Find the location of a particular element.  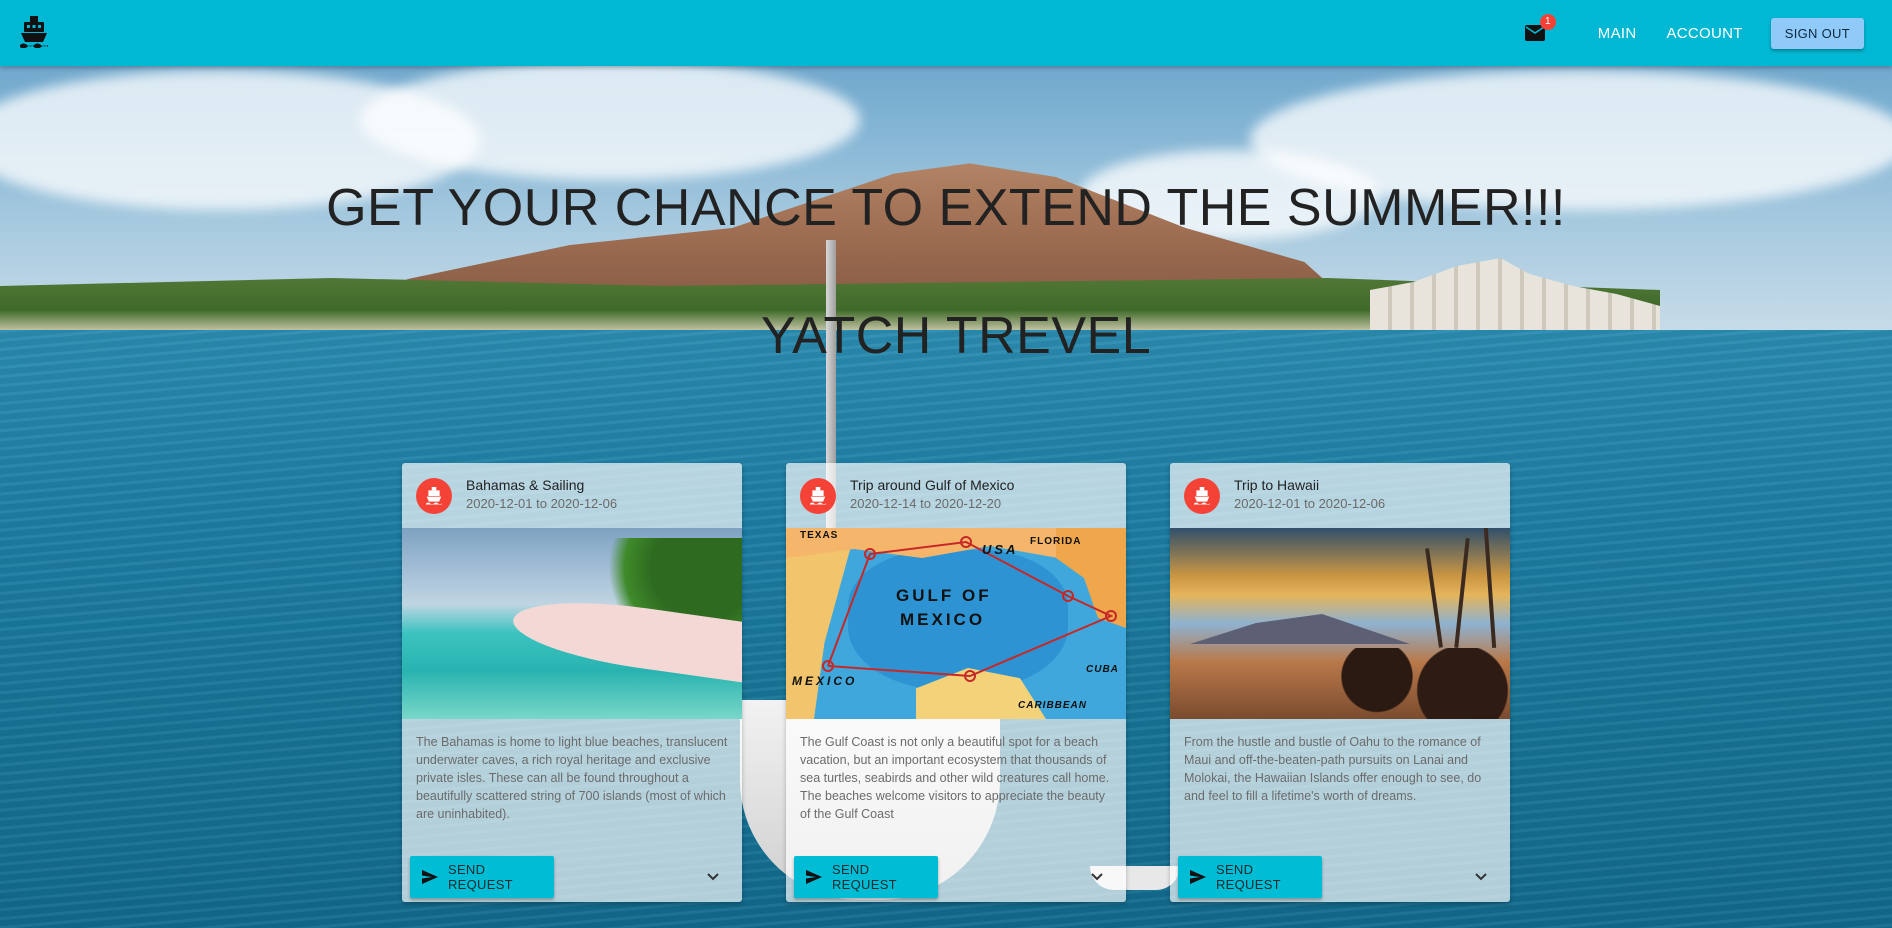

map-label: FLORIDA is located at coordinates (1056, 541).